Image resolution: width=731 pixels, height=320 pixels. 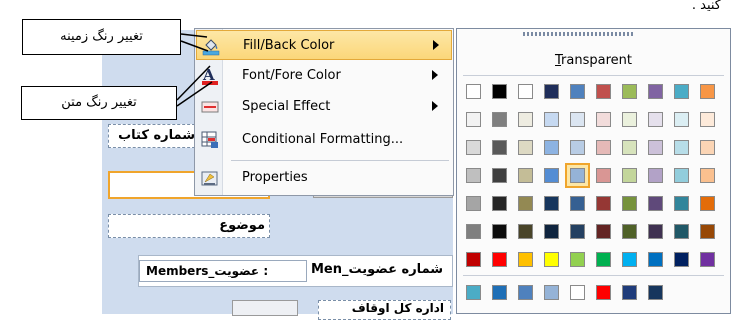 I want to click on callout-fill-color: تغییر رنگ زمینه, so click(x=101, y=37).